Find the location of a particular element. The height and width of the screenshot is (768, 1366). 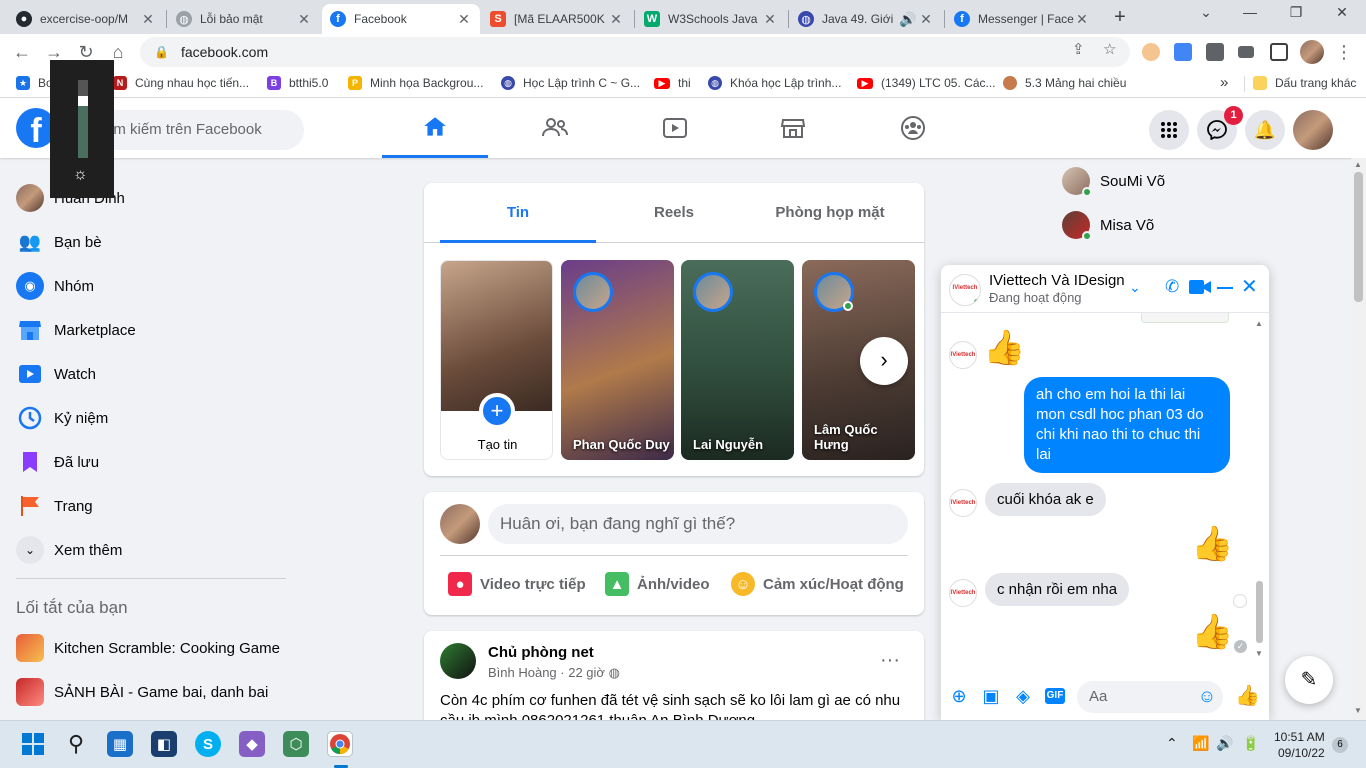

post-author: Bình Hoàng is located at coordinates (522, 672).